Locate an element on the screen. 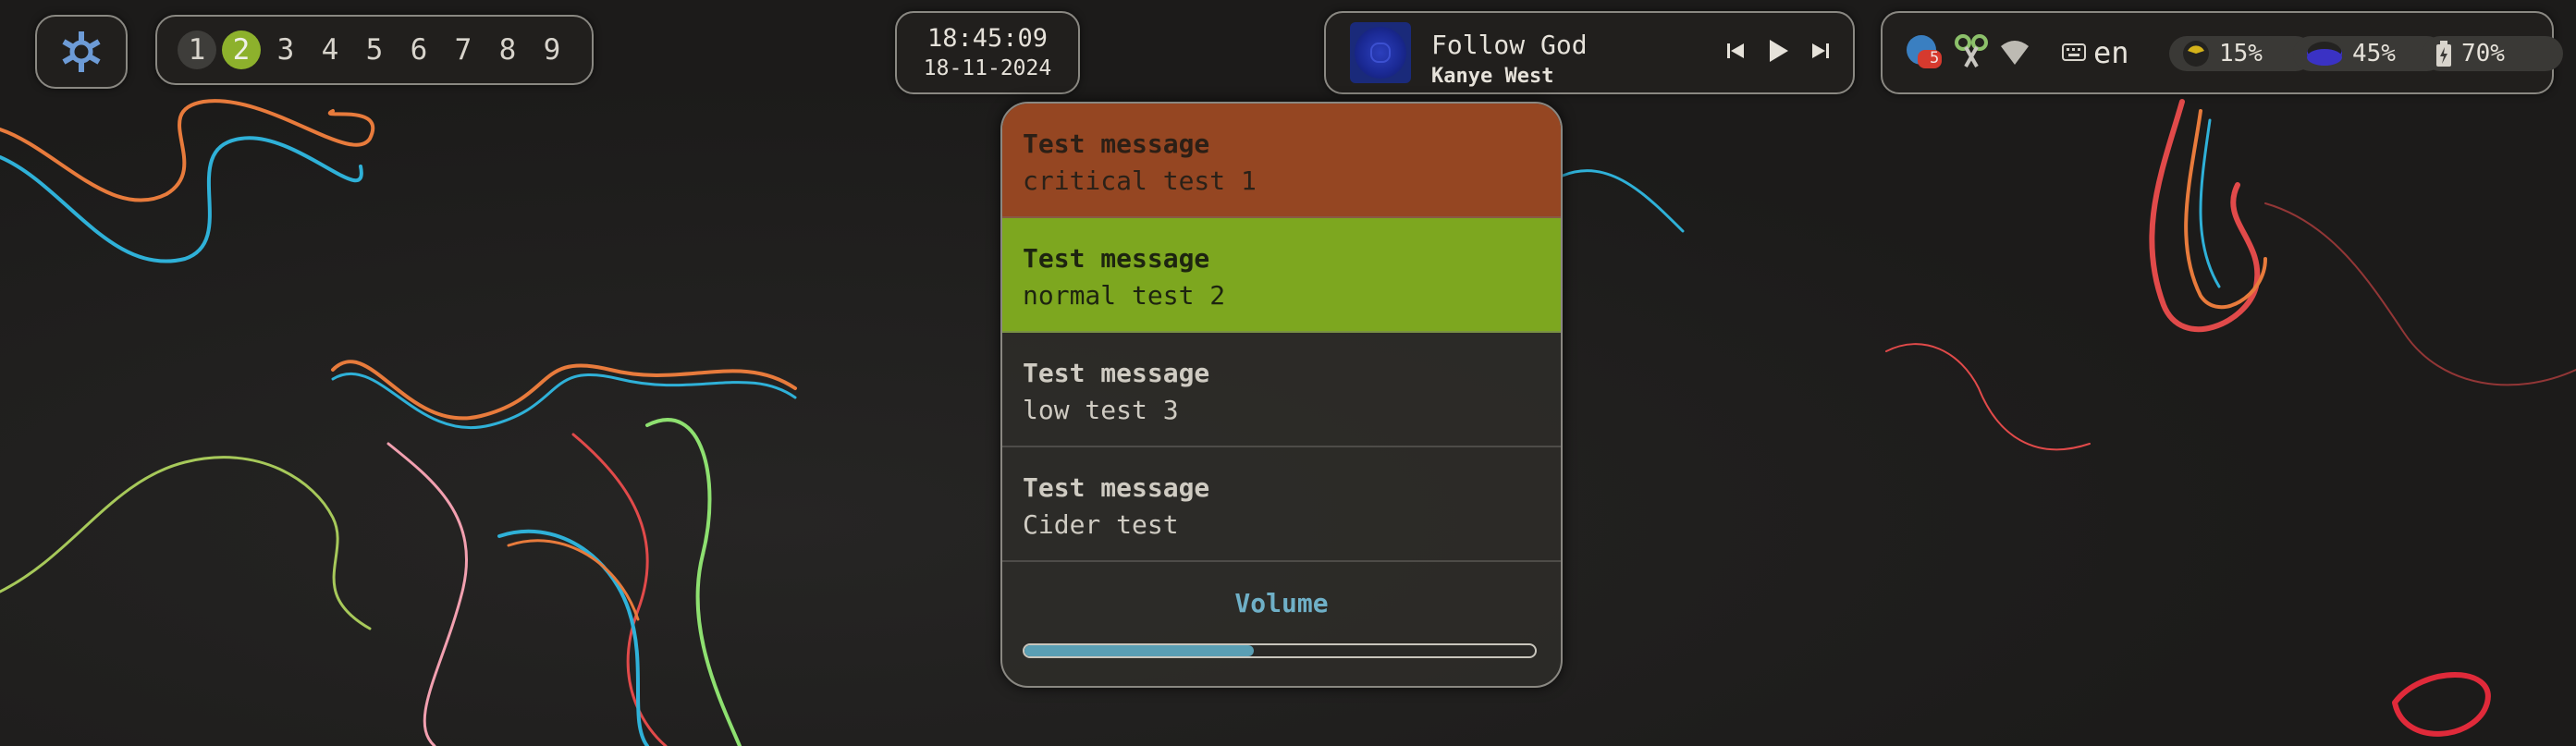 This screenshot has height=746, width=2576. wifi-icon is located at coordinates (2015, 52).